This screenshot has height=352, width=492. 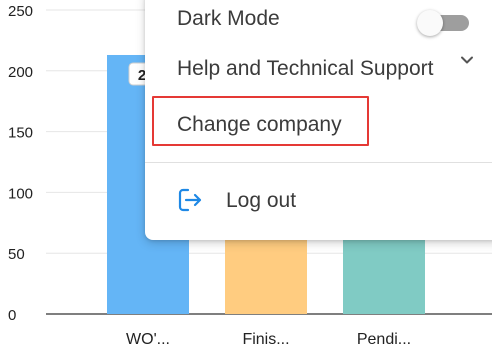 I want to click on logout-label: Log out, so click(x=261, y=200).